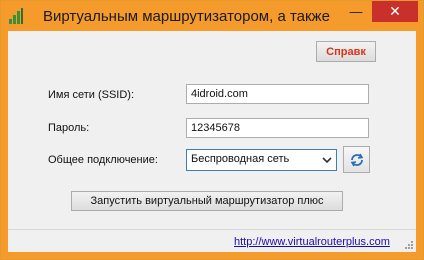 The height and width of the screenshot is (260, 424). Describe the element at coordinates (69, 128) in the screenshot. I see `password-label: Пароль:` at that location.